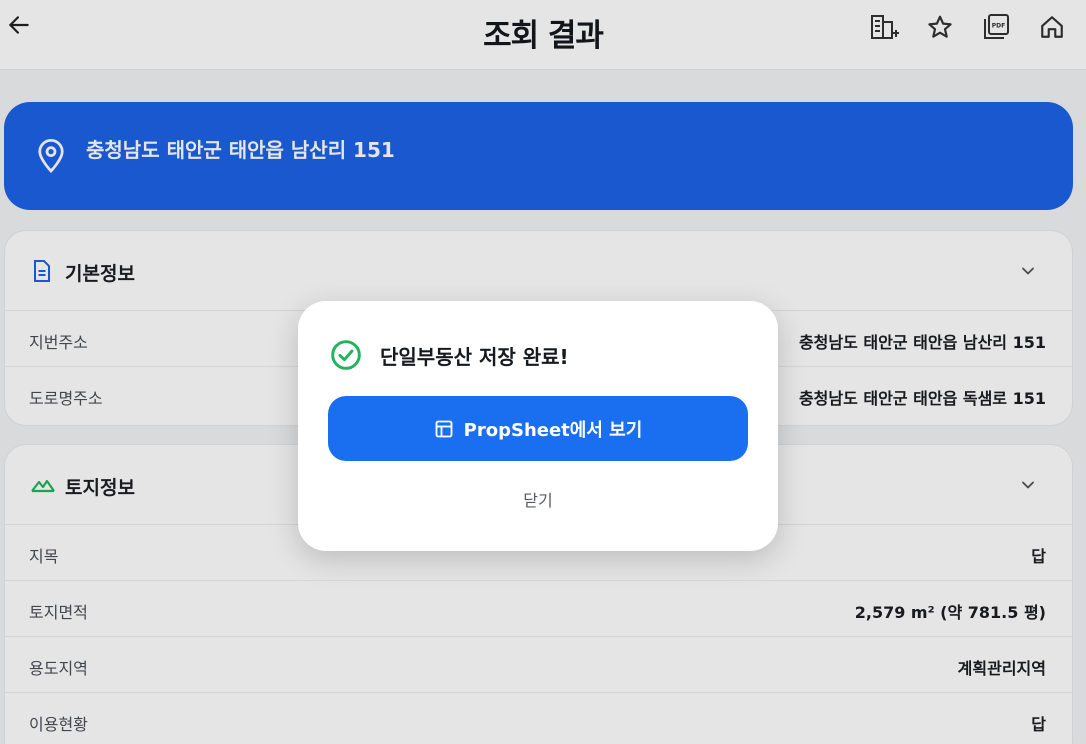 Image resolution: width=1086 pixels, height=744 pixels. What do you see at coordinates (444, 428) in the screenshot?
I see `table-icon` at bounding box center [444, 428].